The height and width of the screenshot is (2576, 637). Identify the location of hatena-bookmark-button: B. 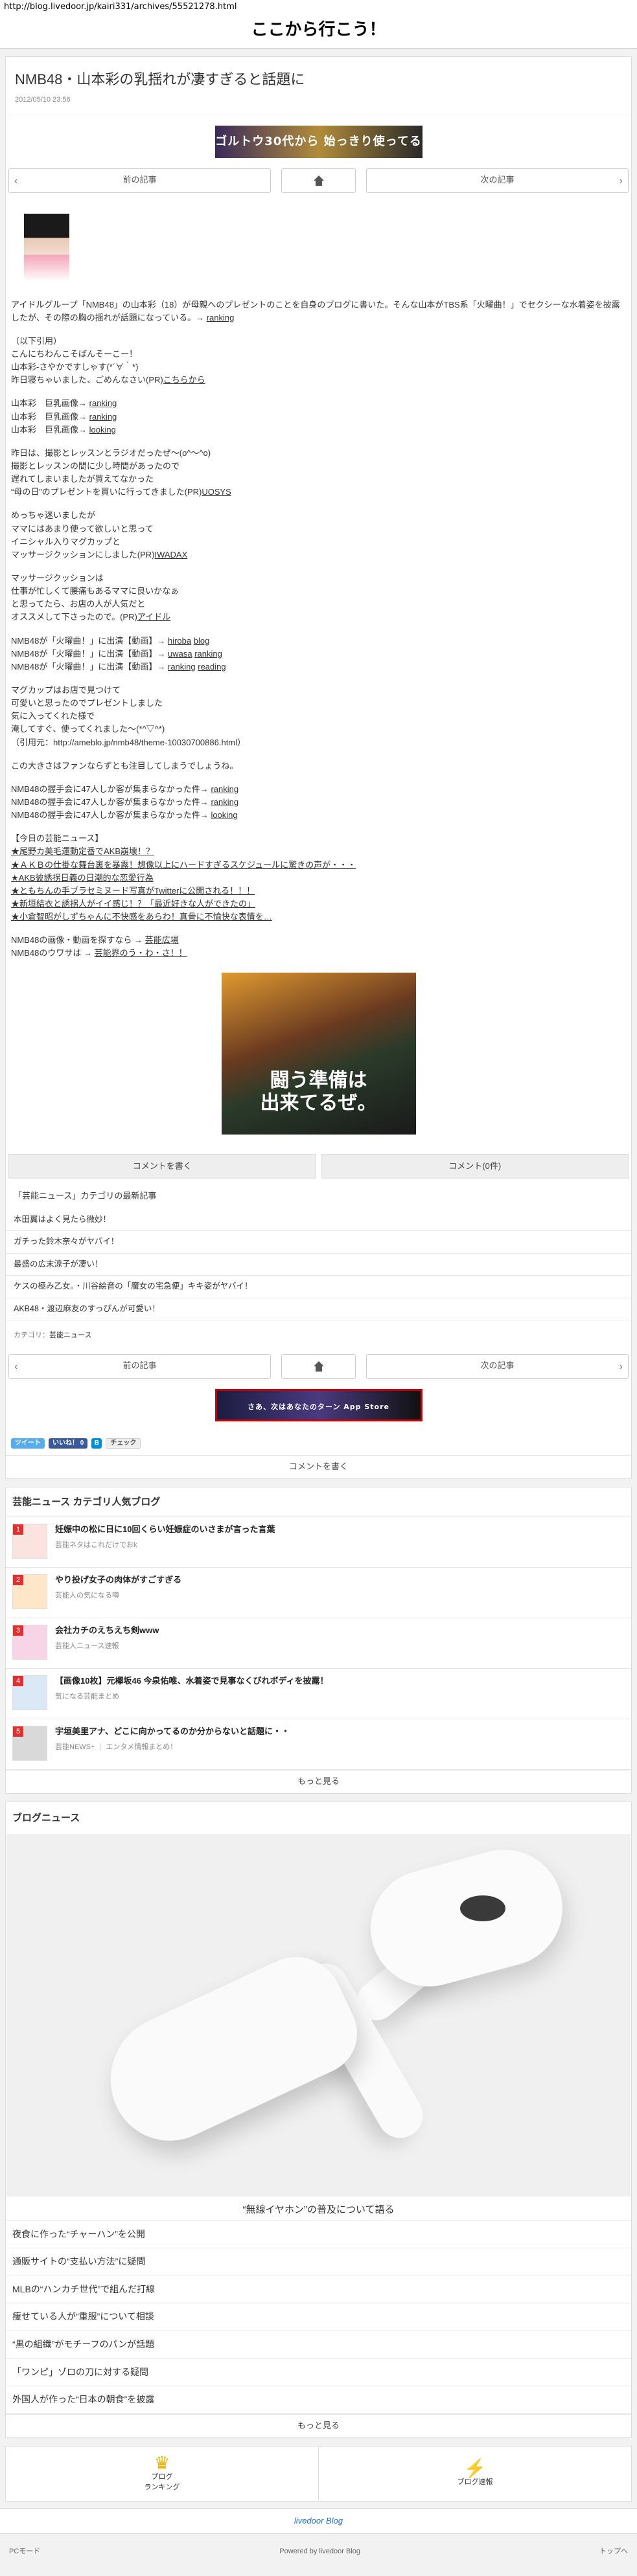
(96, 1444).